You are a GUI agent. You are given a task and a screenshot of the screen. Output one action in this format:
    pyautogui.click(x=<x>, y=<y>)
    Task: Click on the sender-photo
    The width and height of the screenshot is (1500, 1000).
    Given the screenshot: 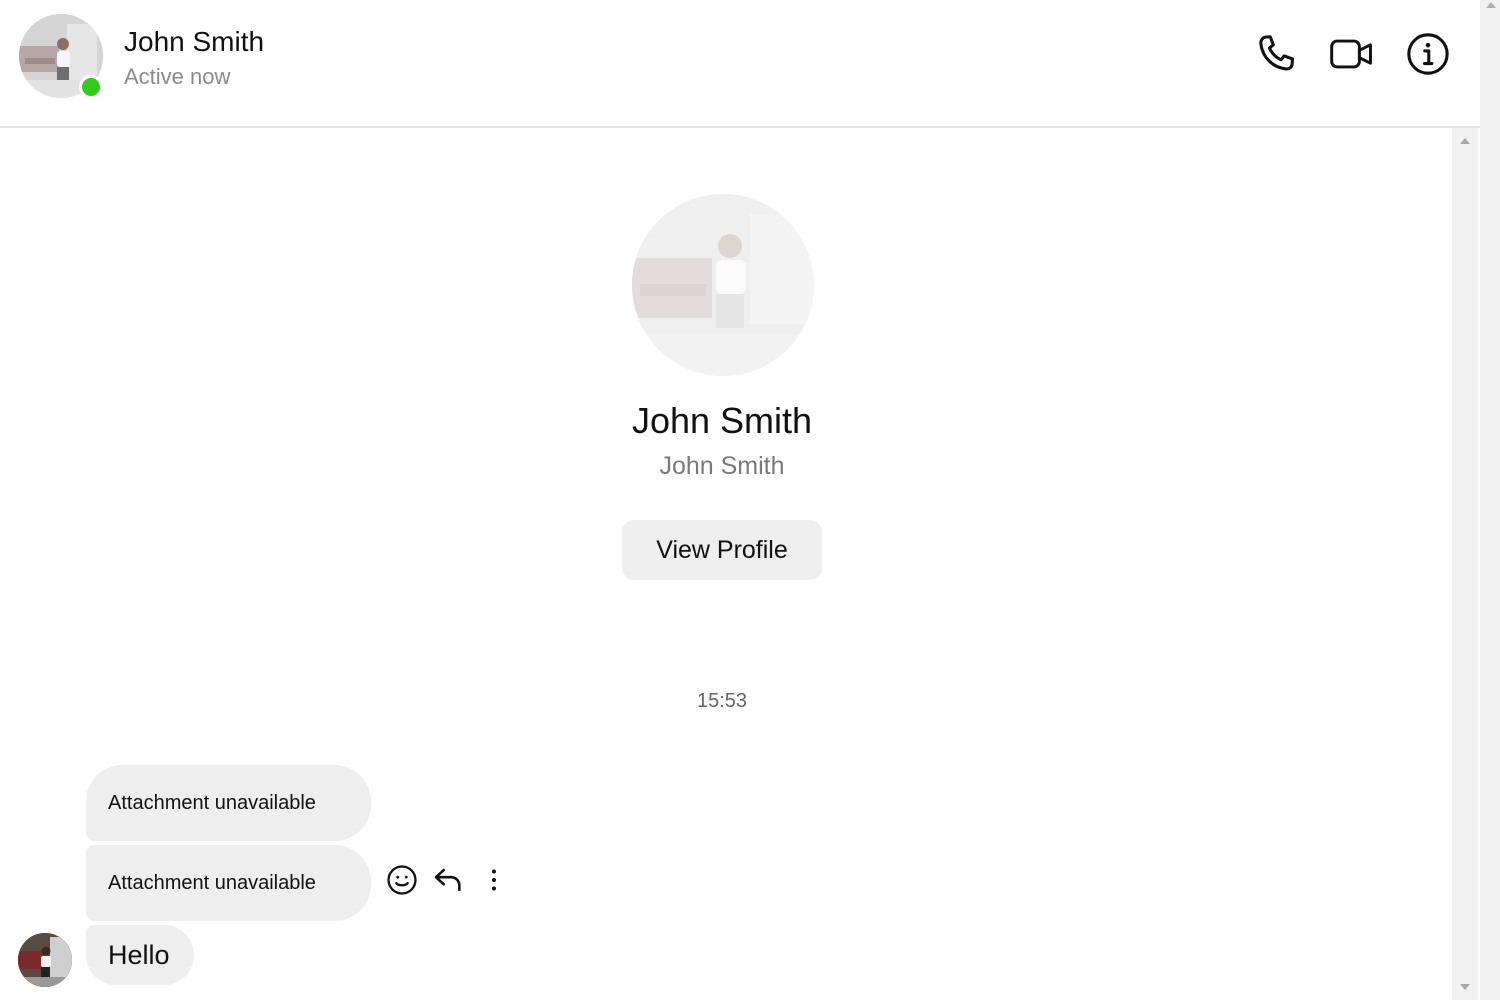 What is the action you would take?
    pyautogui.click(x=45, y=960)
    